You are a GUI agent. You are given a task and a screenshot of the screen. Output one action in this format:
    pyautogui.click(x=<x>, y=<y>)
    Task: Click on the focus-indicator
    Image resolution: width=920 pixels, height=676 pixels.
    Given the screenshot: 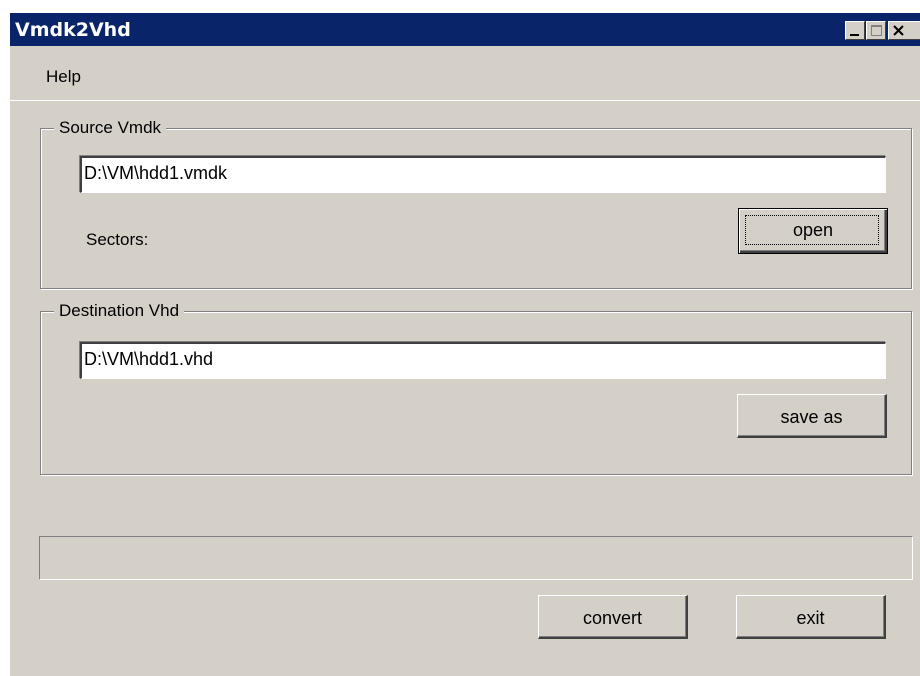 What is the action you would take?
    pyautogui.click(x=812, y=230)
    